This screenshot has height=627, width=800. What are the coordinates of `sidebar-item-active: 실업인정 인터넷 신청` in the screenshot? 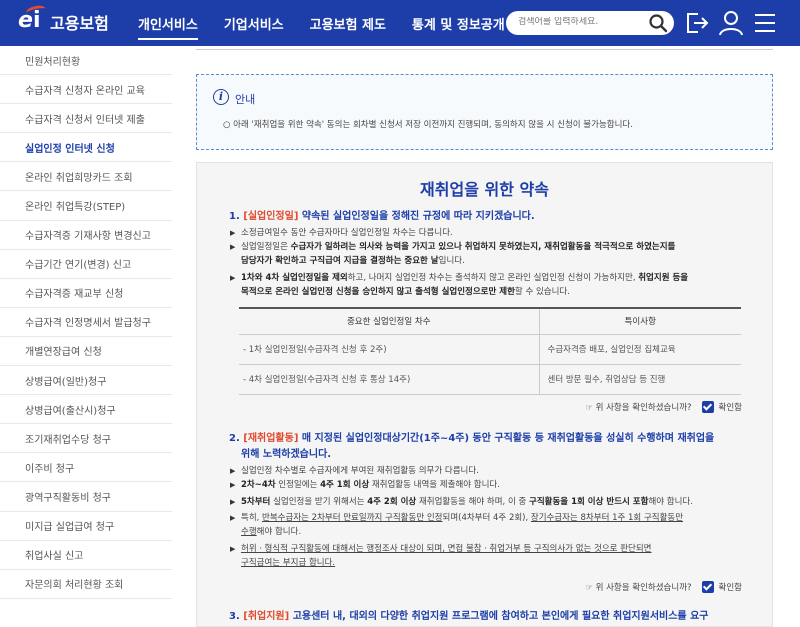 It's located at (86, 148).